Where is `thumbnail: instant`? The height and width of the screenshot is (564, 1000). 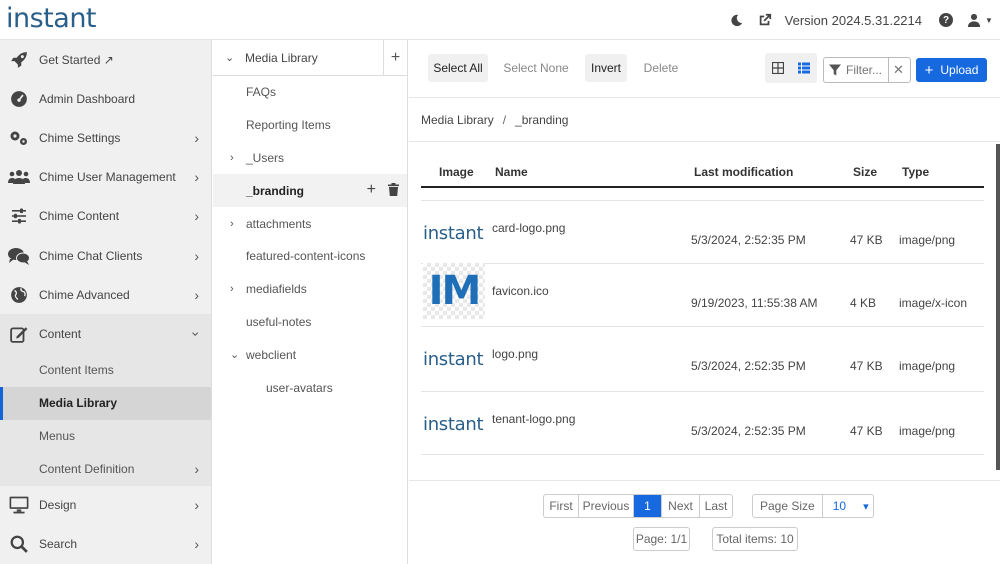 thumbnail: instant is located at coordinates (454, 359).